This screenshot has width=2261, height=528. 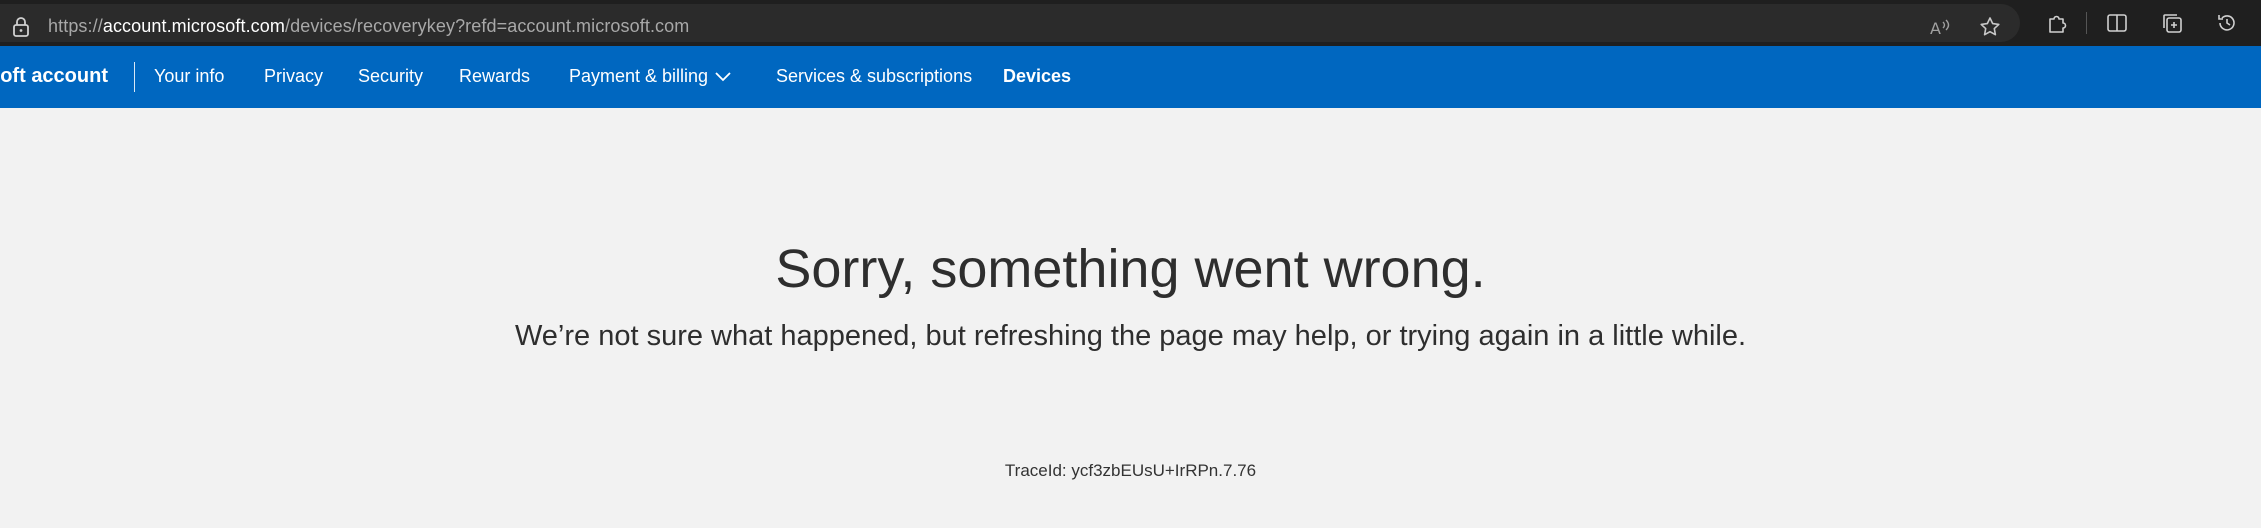 I want to click on split-screen-icon, so click(x=2117, y=23).